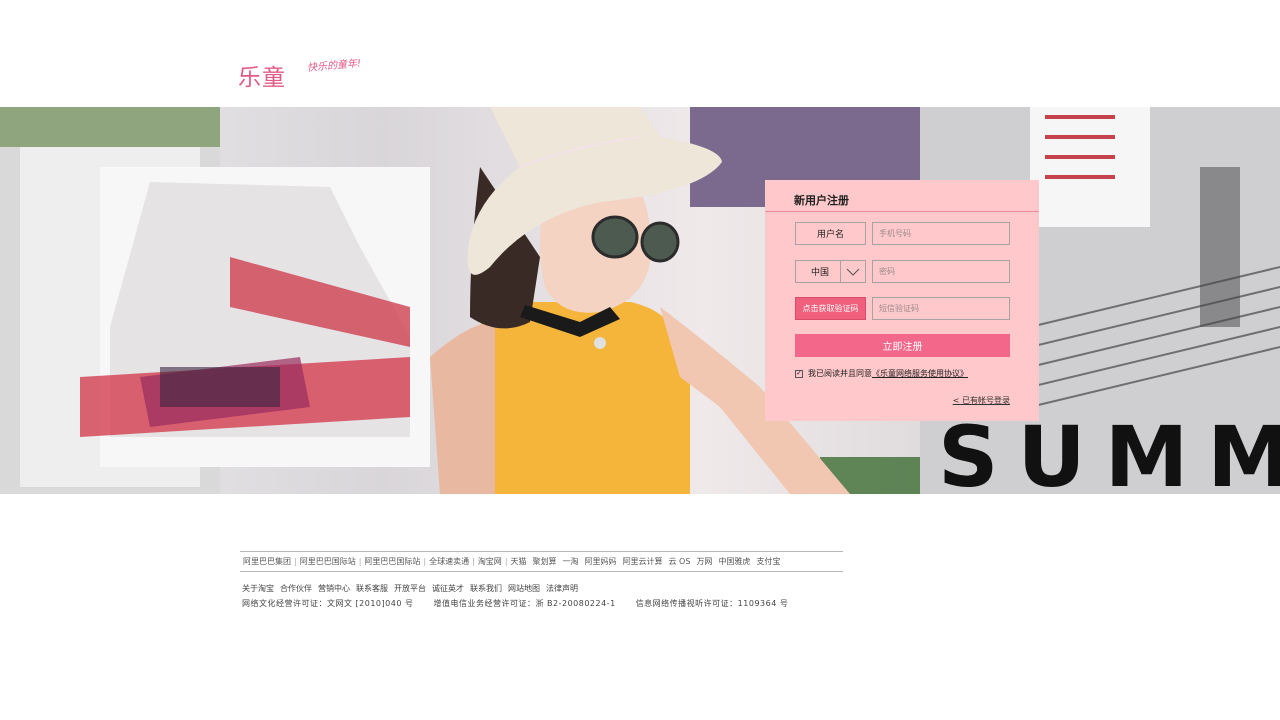 The width and height of the screenshot is (1280, 720). I want to click on country-select: 中国, so click(830, 271).